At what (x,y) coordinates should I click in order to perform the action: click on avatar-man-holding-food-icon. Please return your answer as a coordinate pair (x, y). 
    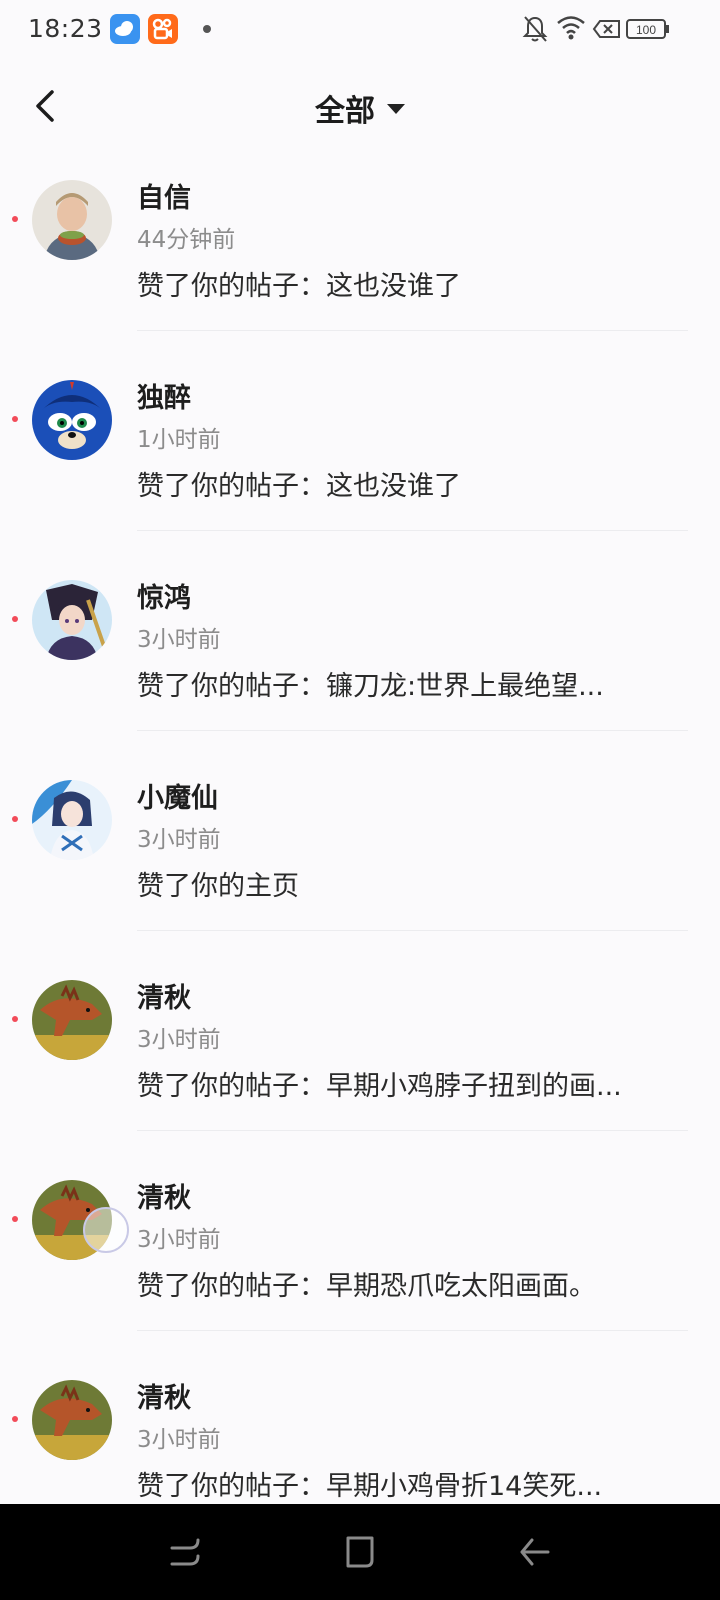
    Looking at the image, I should click on (72, 220).